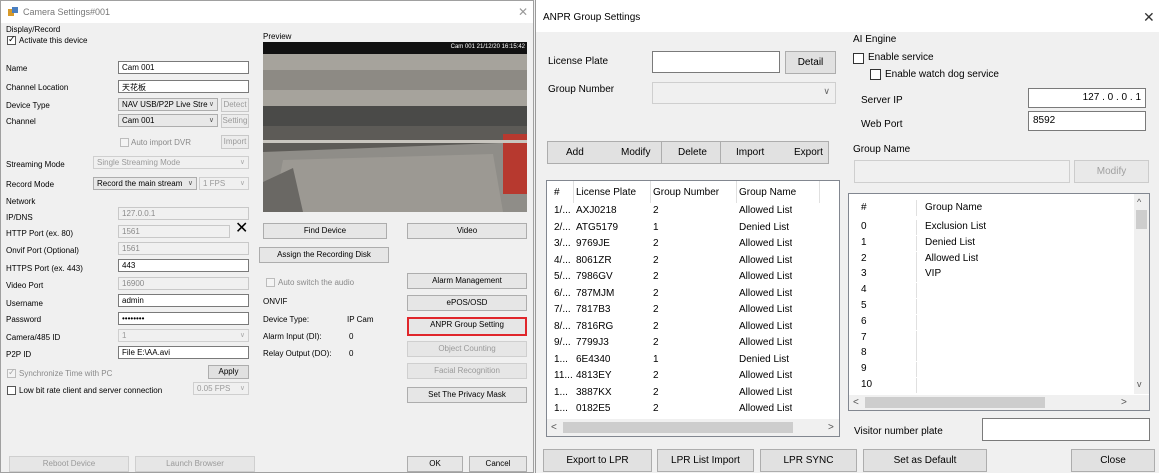 The width and height of the screenshot is (1159, 473). Describe the element at coordinates (693, 211) in the screenshot. I see `table-row: 1/... AXJ0218 2 Allowed List` at that location.